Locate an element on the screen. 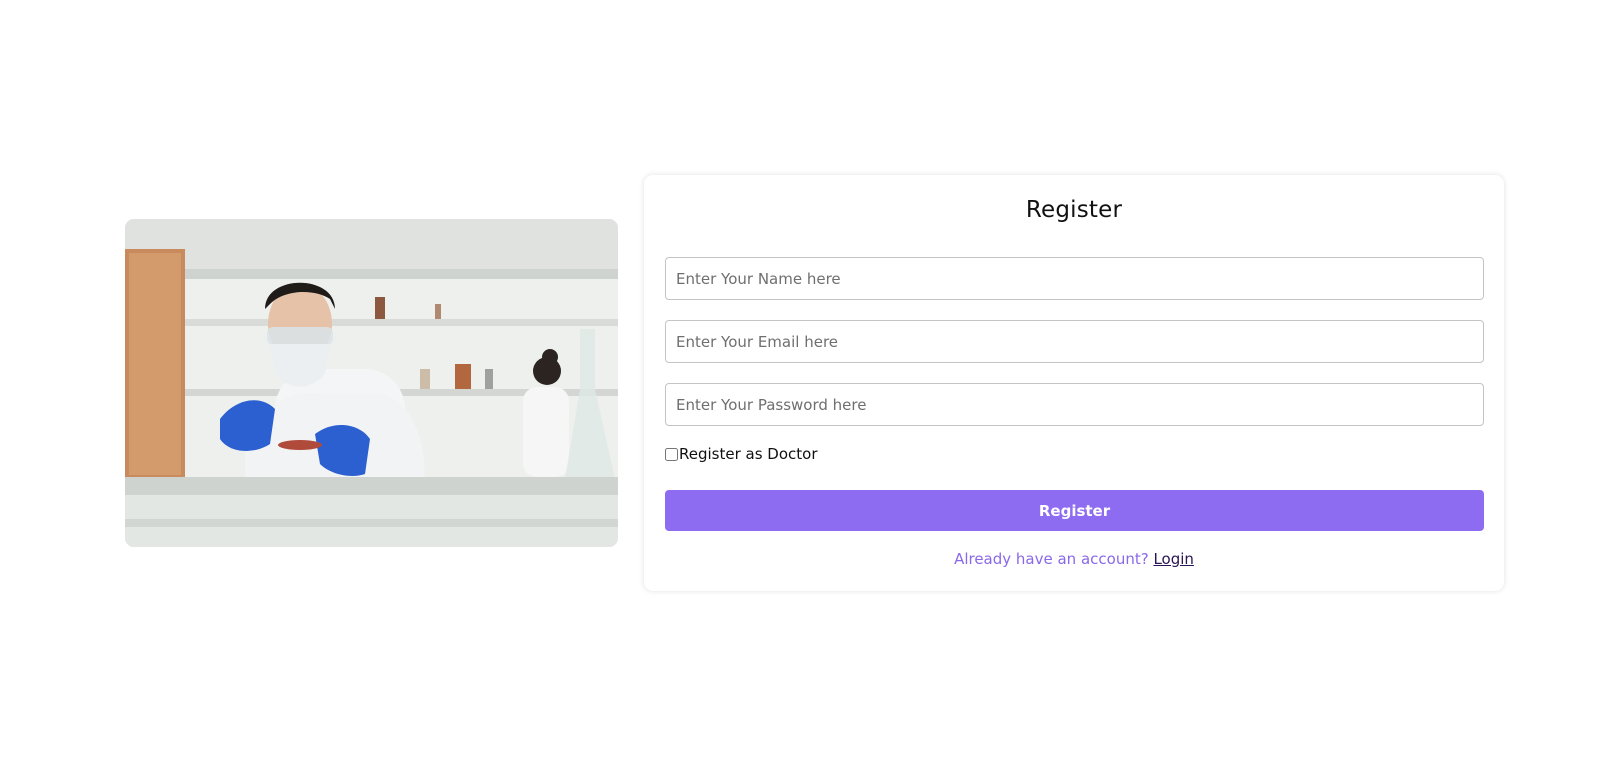 Image resolution: width=1600 pixels, height=765 pixels. name-input is located at coordinates (1074, 278).